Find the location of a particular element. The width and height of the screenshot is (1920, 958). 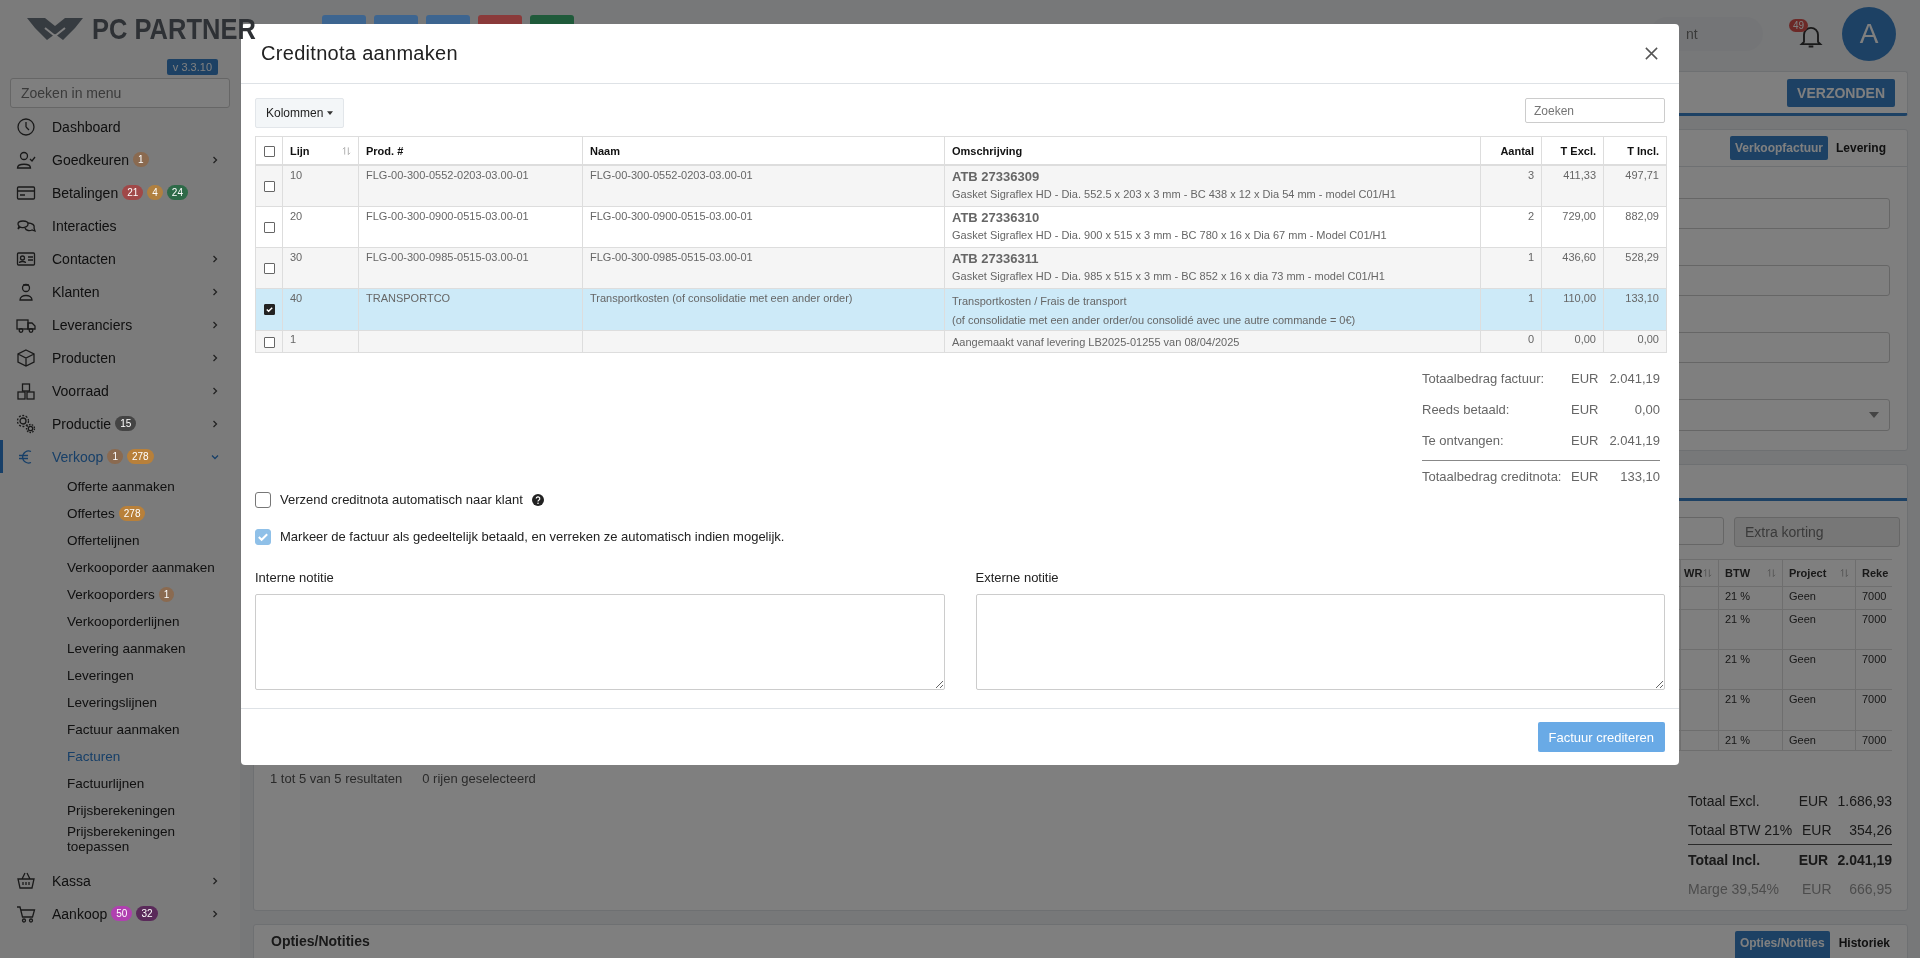

status-button: VERZONDEN is located at coordinates (1841, 92).